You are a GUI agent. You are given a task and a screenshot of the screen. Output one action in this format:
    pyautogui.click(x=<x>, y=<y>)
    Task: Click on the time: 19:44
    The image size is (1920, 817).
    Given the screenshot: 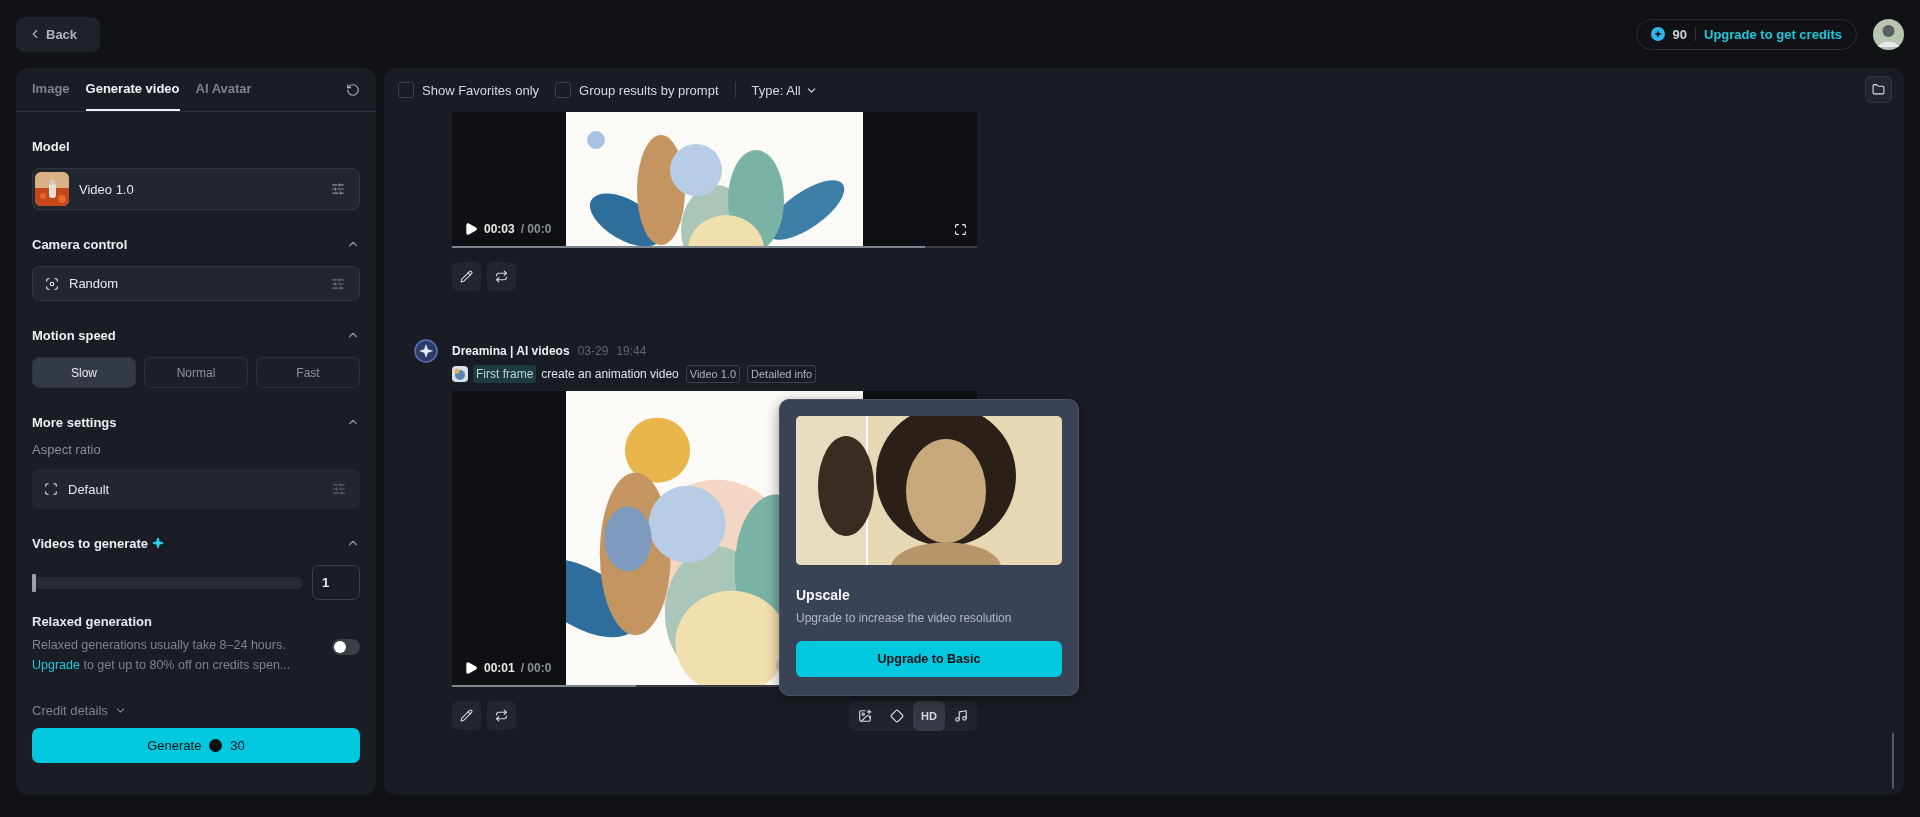 What is the action you would take?
    pyautogui.click(x=631, y=351)
    